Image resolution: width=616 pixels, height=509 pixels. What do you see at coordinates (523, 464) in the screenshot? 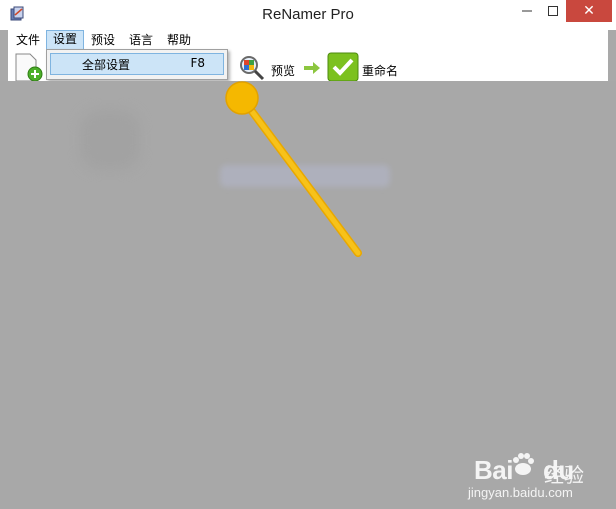
I see `paw-icon` at bounding box center [523, 464].